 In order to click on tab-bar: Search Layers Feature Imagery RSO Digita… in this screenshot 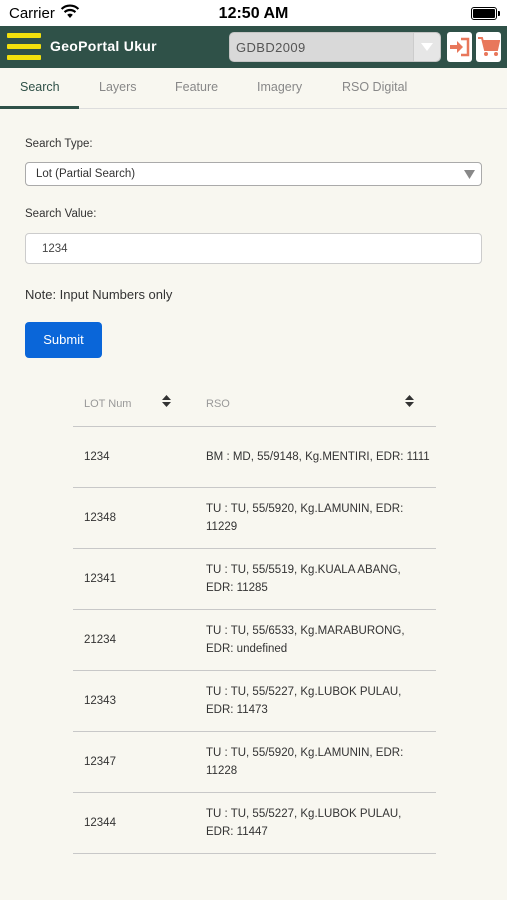, I will do `click(253, 88)`.